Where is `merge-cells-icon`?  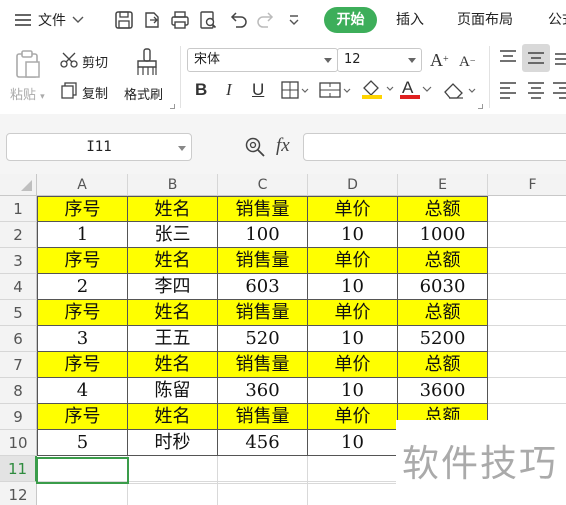
merge-cells-icon is located at coordinates (335, 90).